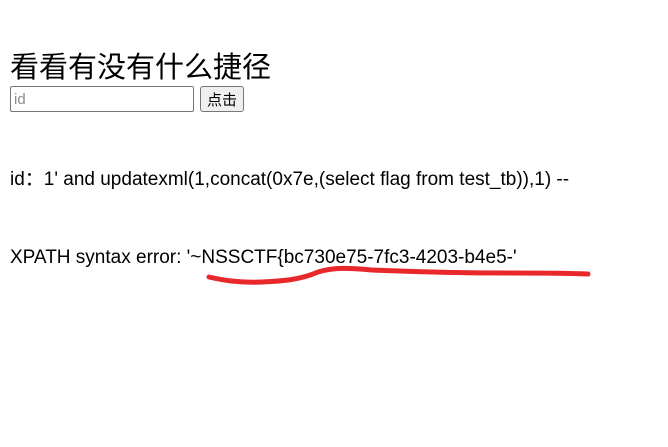 The width and height of the screenshot is (668, 447). What do you see at coordinates (102, 99) in the screenshot?
I see `id-input` at bounding box center [102, 99].